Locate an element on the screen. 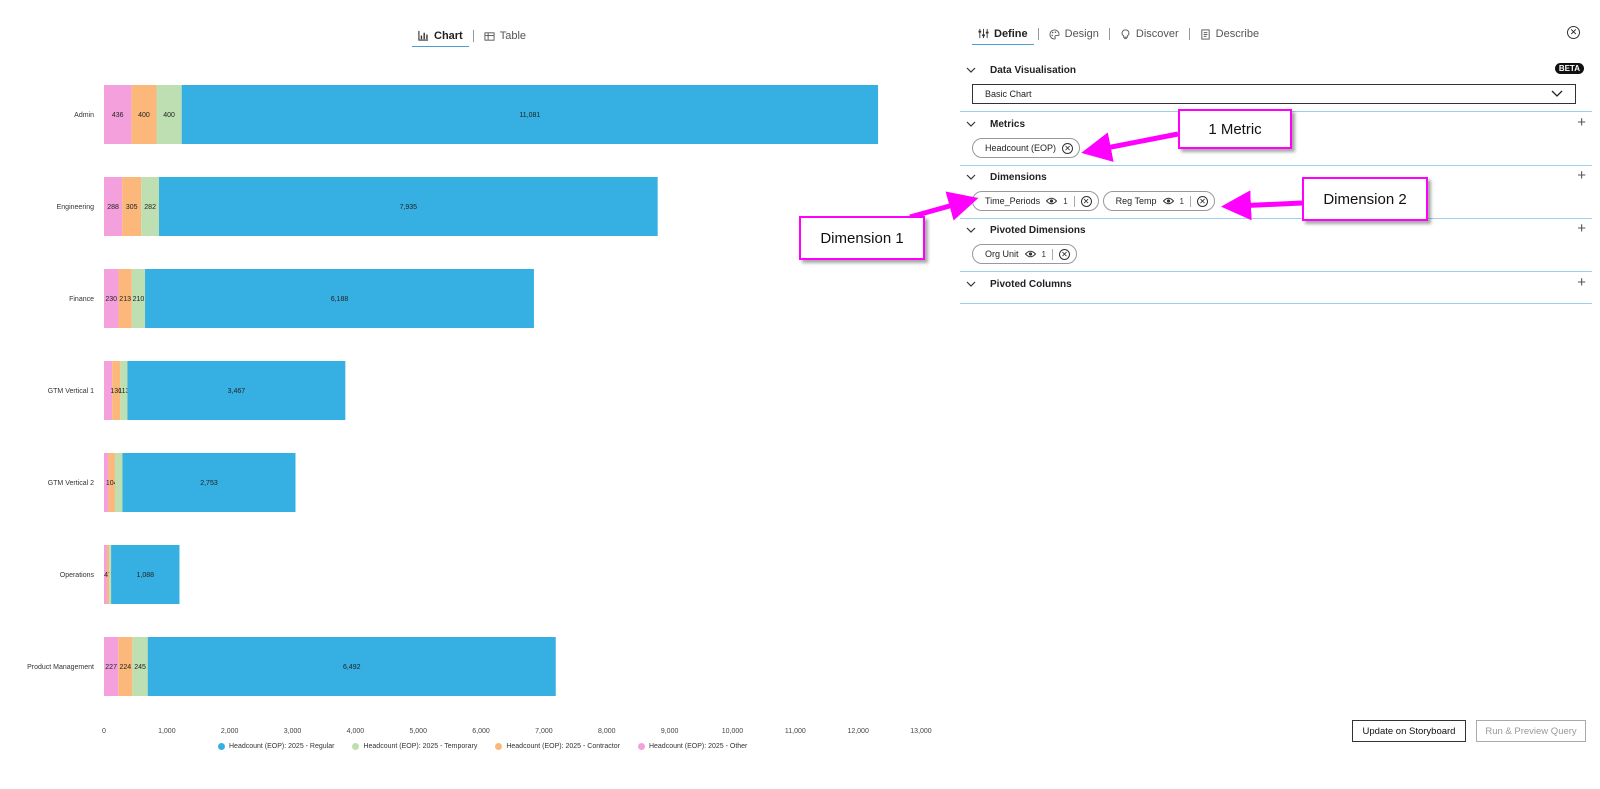  run-preview-query-button: Run & Preview Query is located at coordinates (1531, 731).